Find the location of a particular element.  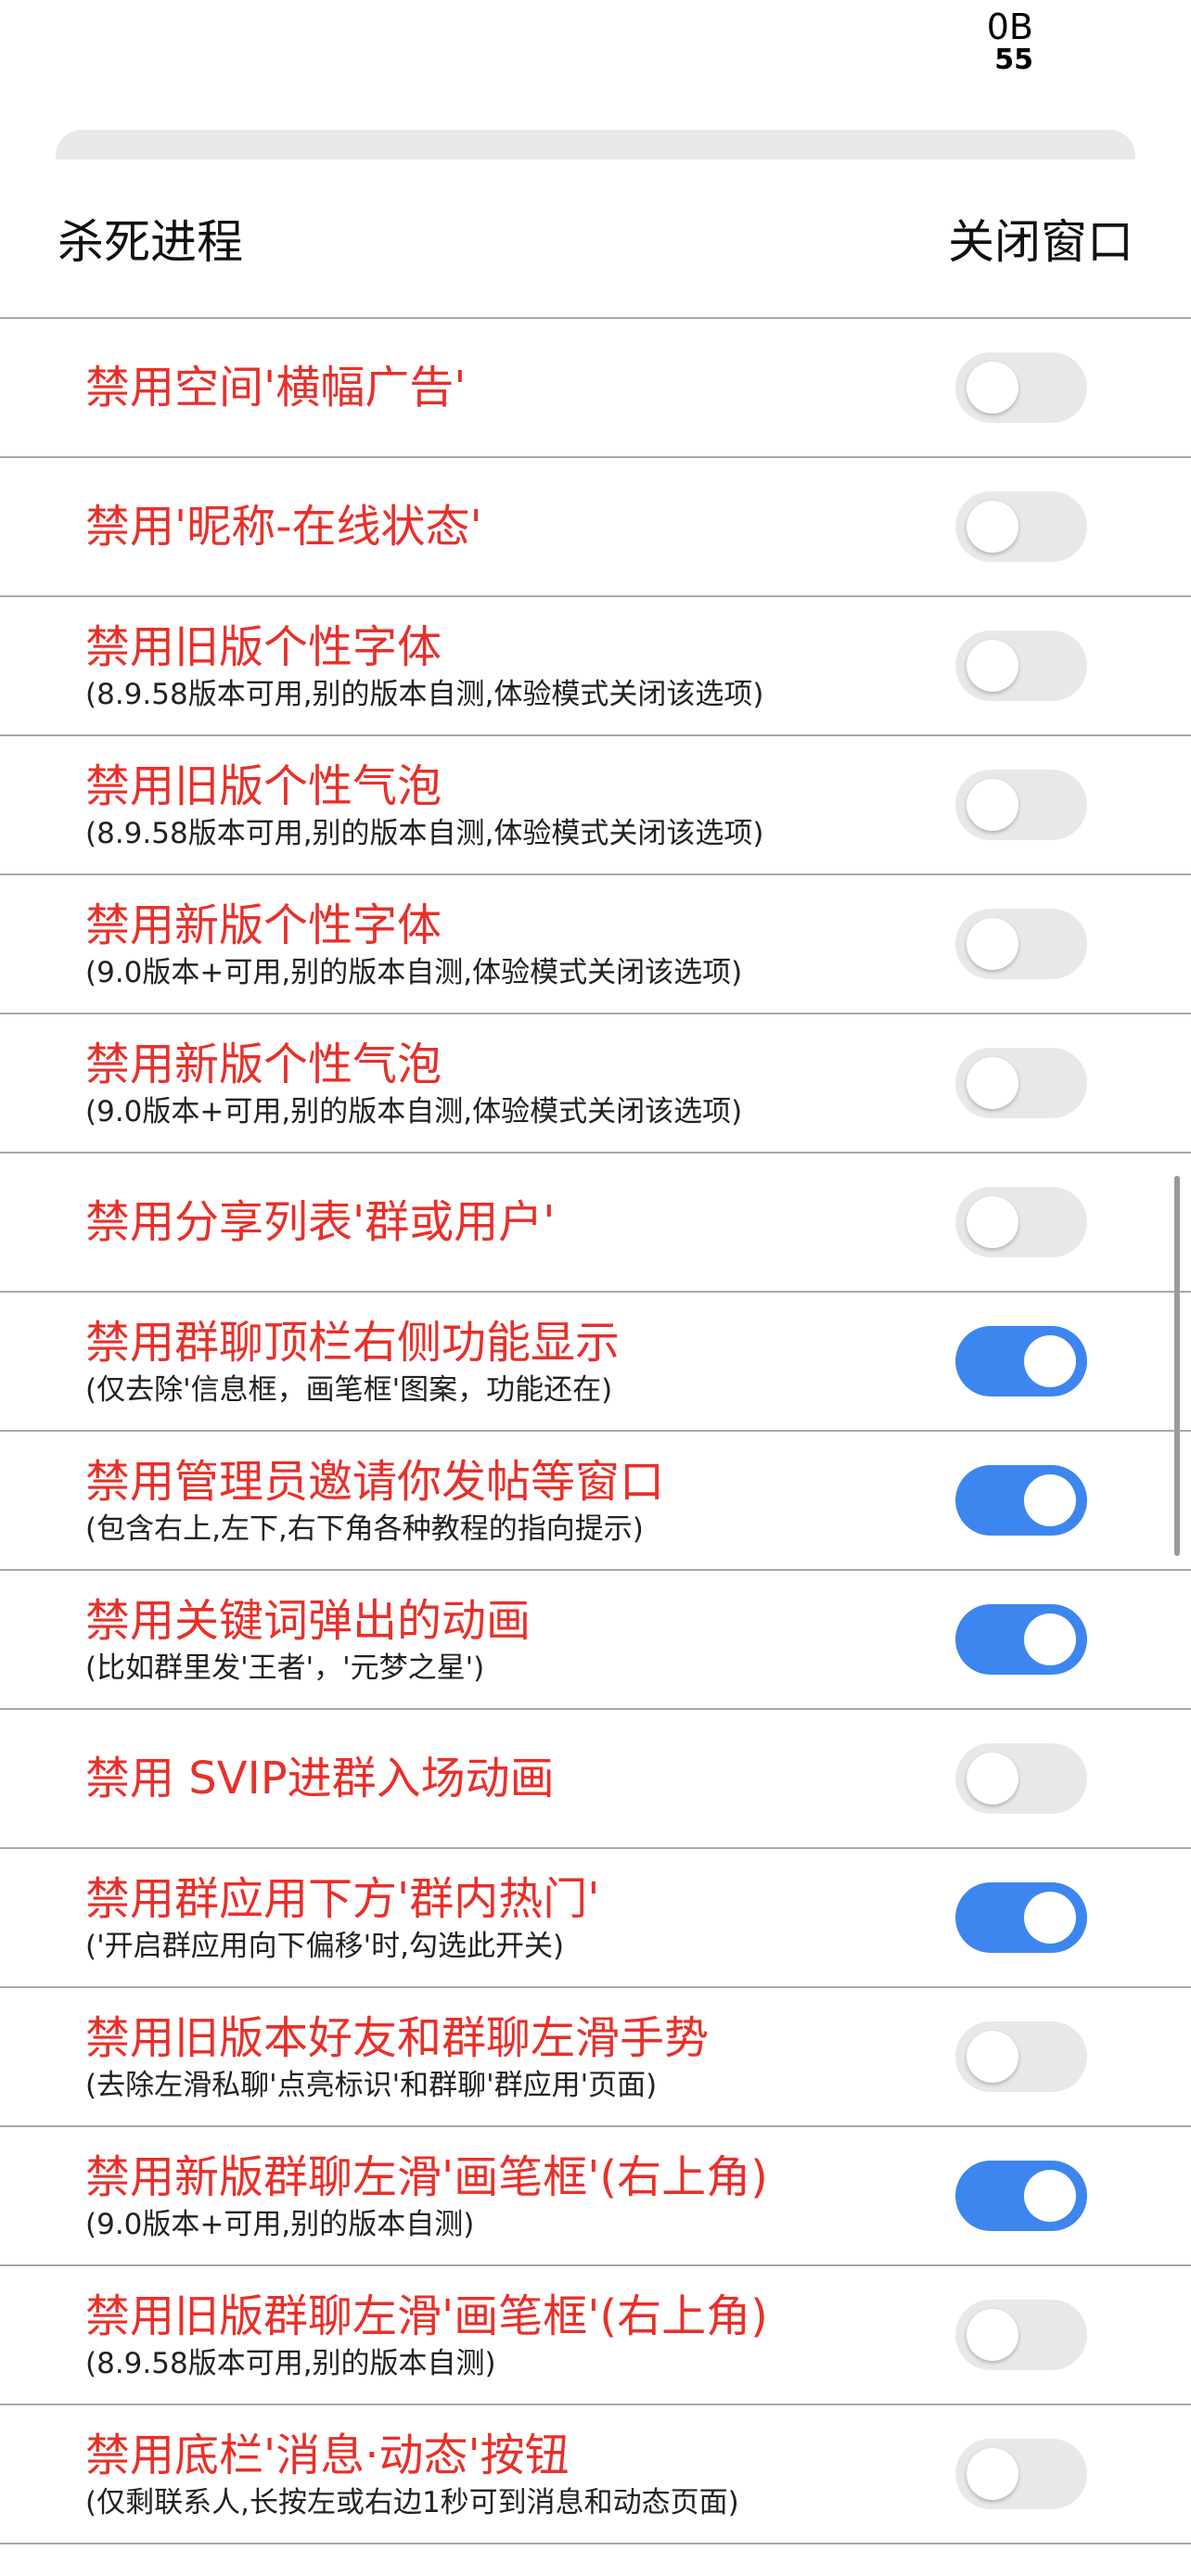

sheet-top-bar is located at coordinates (595, 145).